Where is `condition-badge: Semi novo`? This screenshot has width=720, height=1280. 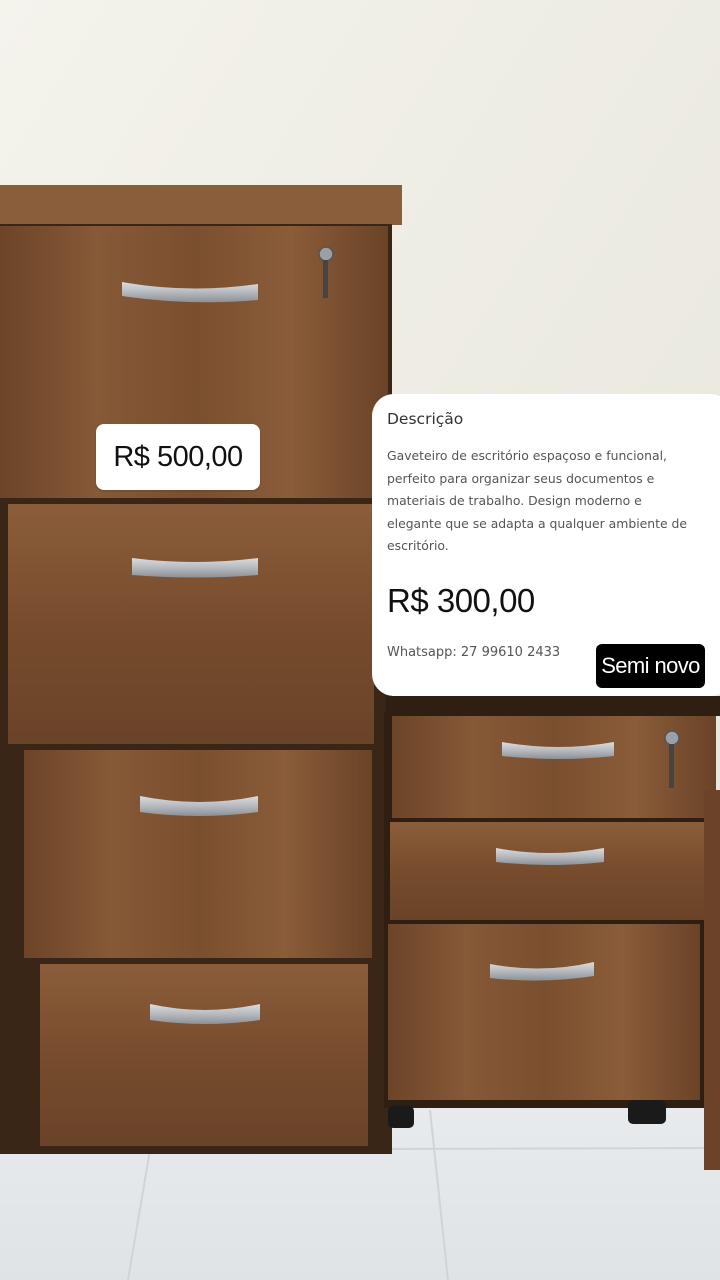 condition-badge: Semi novo is located at coordinates (650, 666).